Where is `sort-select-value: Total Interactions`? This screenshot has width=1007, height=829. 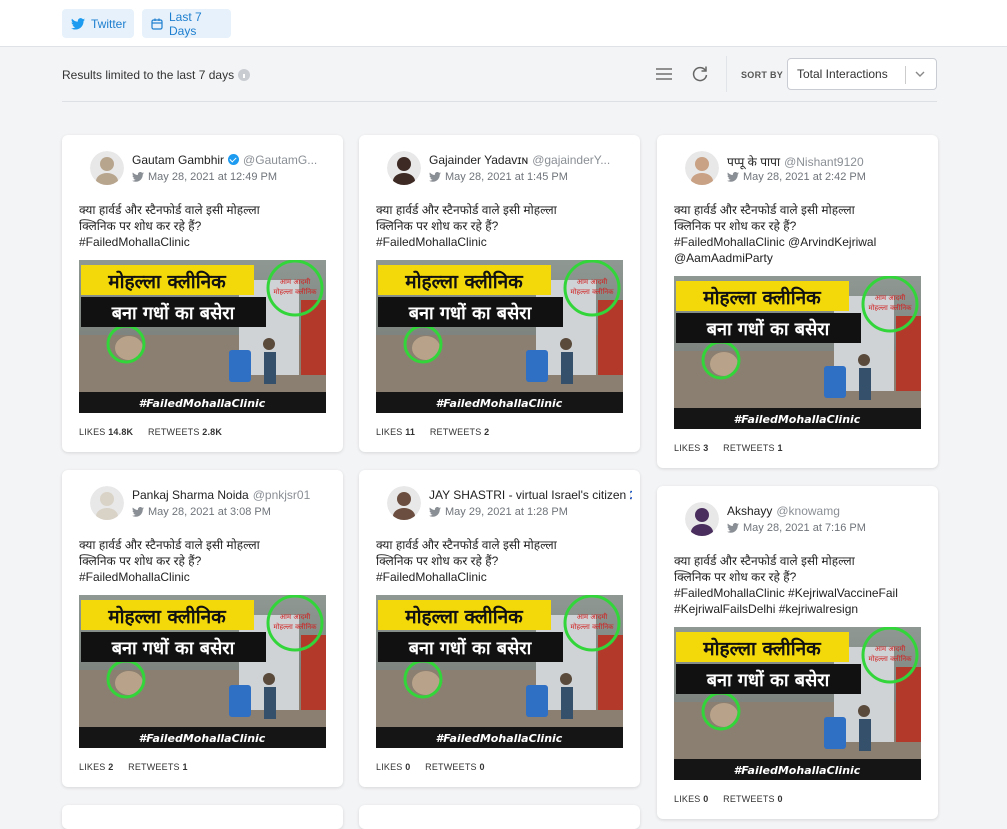
sort-select-value: Total Interactions is located at coordinates (842, 74).